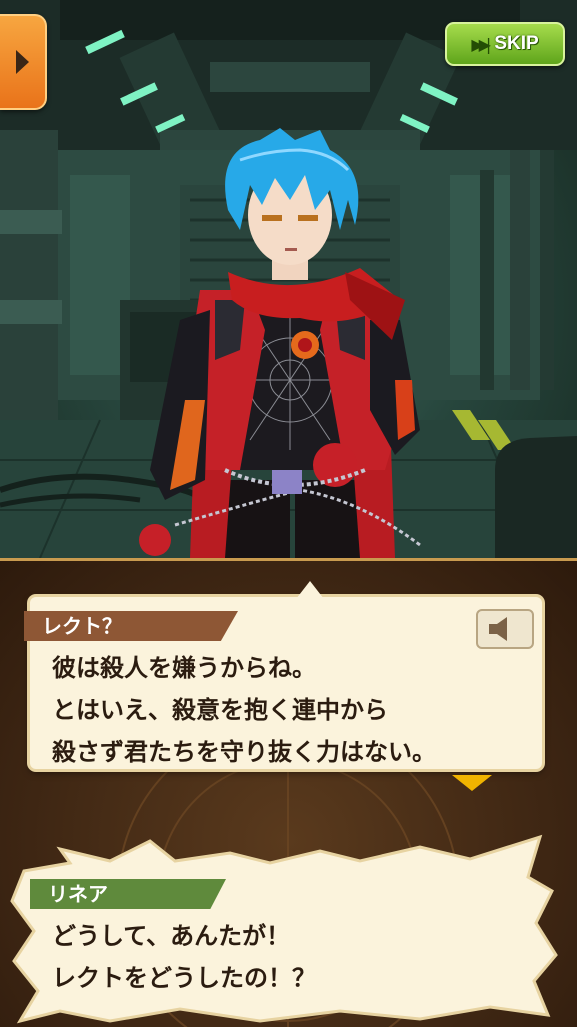  Describe the element at coordinates (184, 668) in the screenshot. I see `dialogue-line: 彼は殺人を嫌うからね。` at that location.